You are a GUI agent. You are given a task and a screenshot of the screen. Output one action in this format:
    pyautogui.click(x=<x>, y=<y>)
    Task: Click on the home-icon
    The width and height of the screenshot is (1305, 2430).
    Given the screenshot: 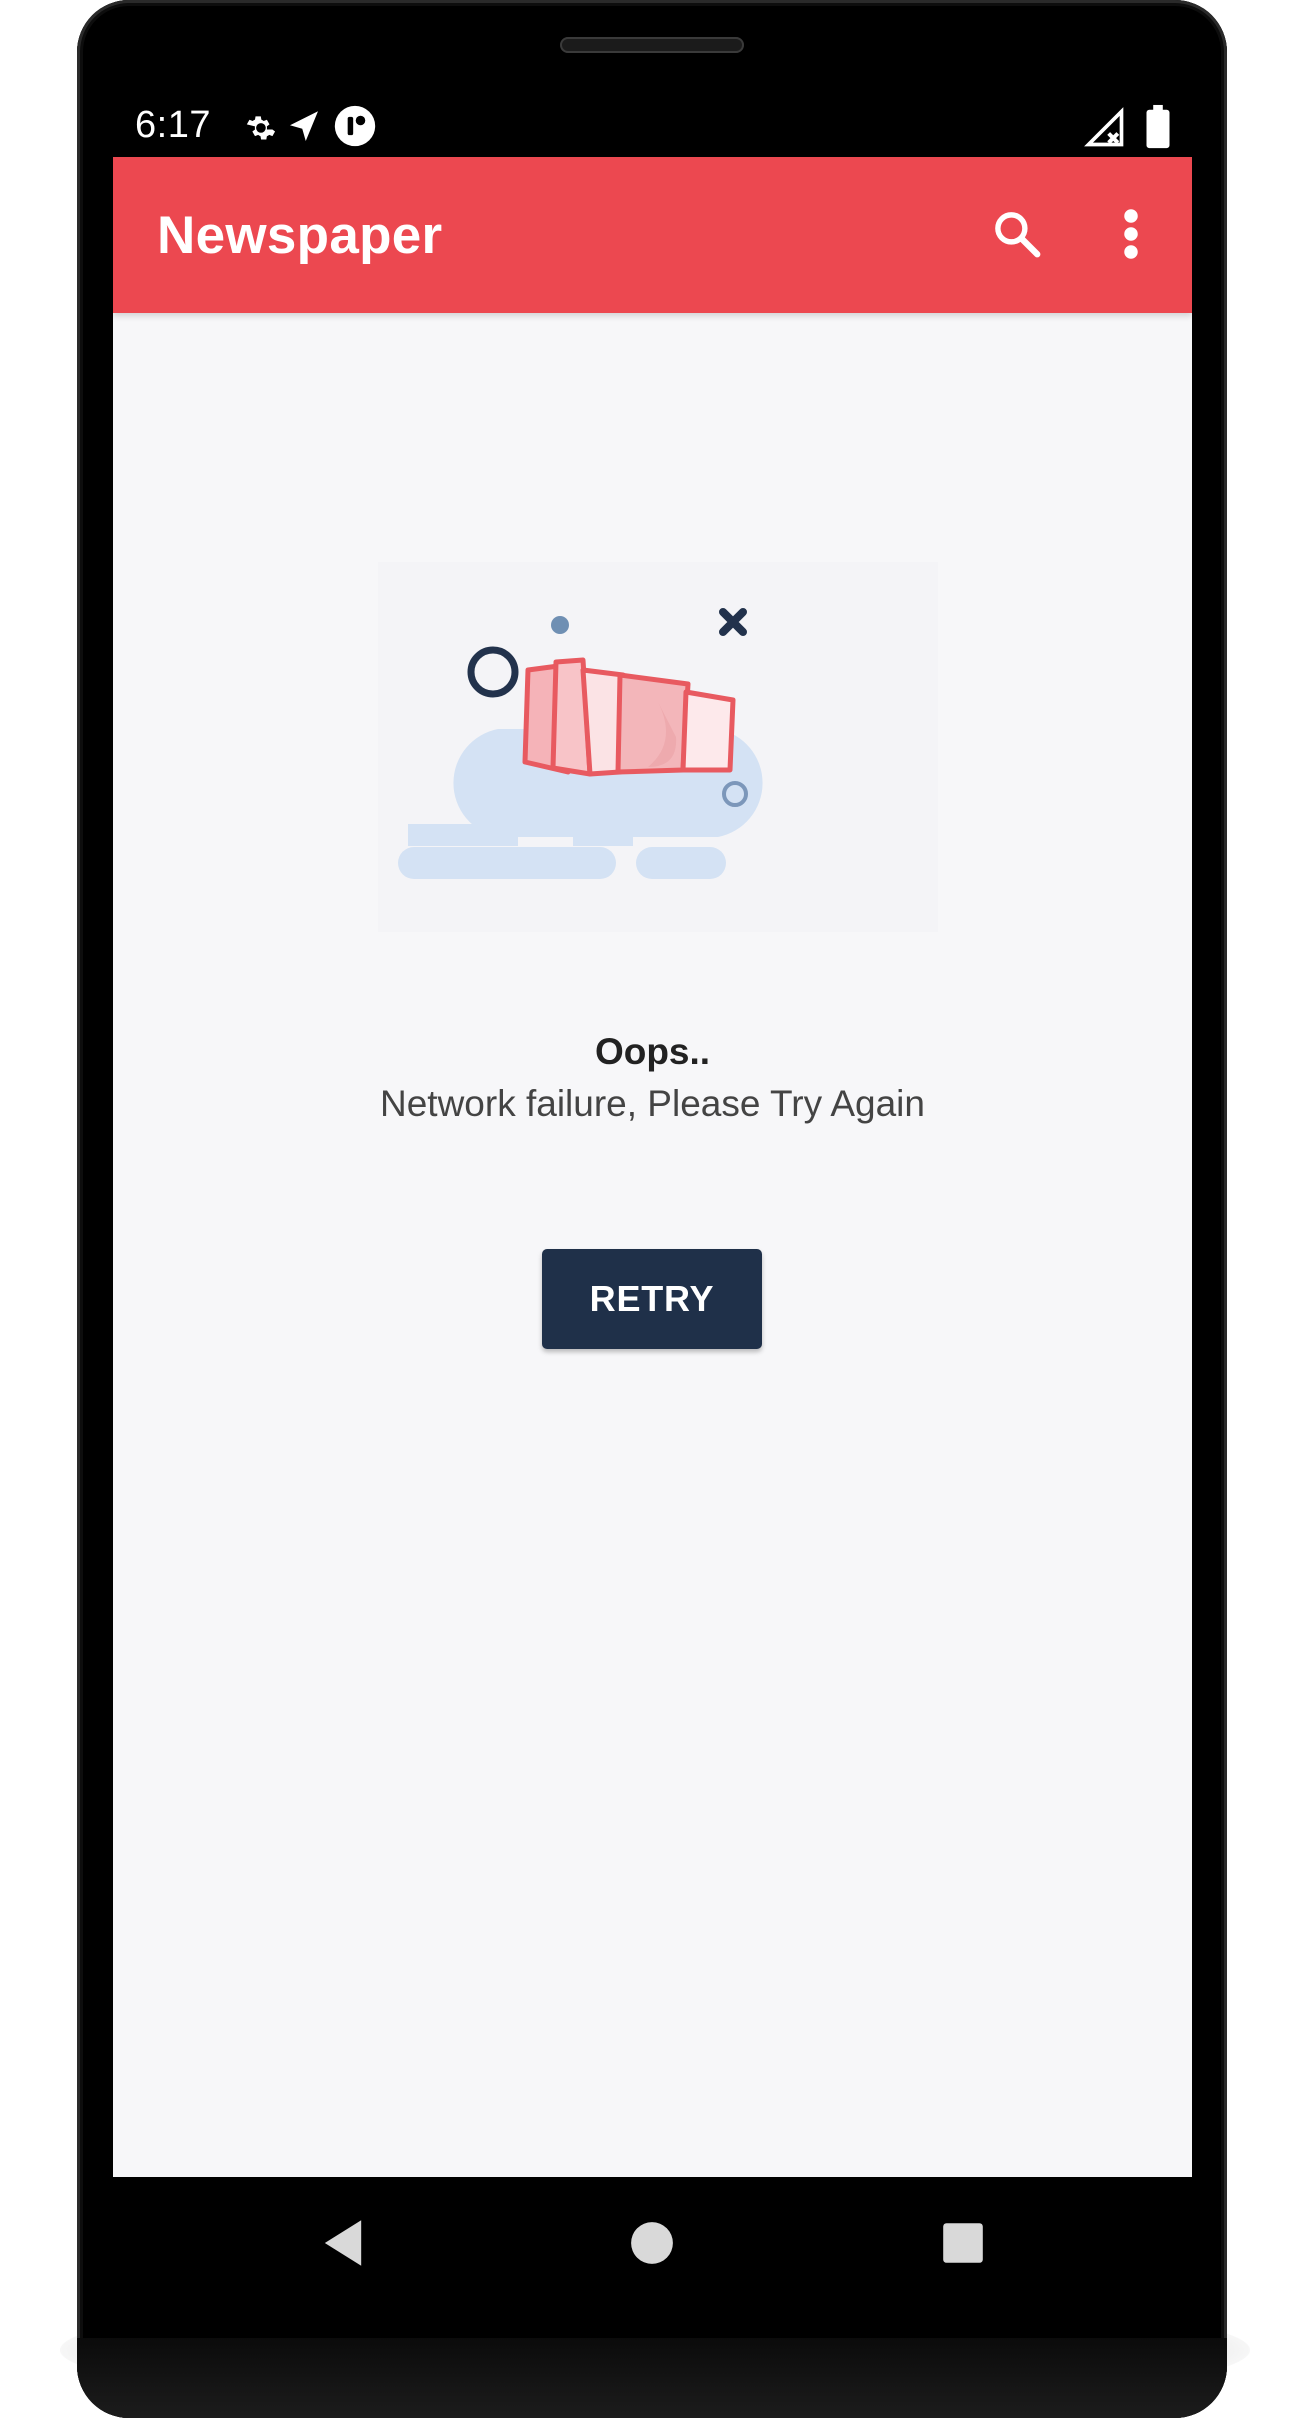 What is the action you would take?
    pyautogui.click(x=652, y=2243)
    